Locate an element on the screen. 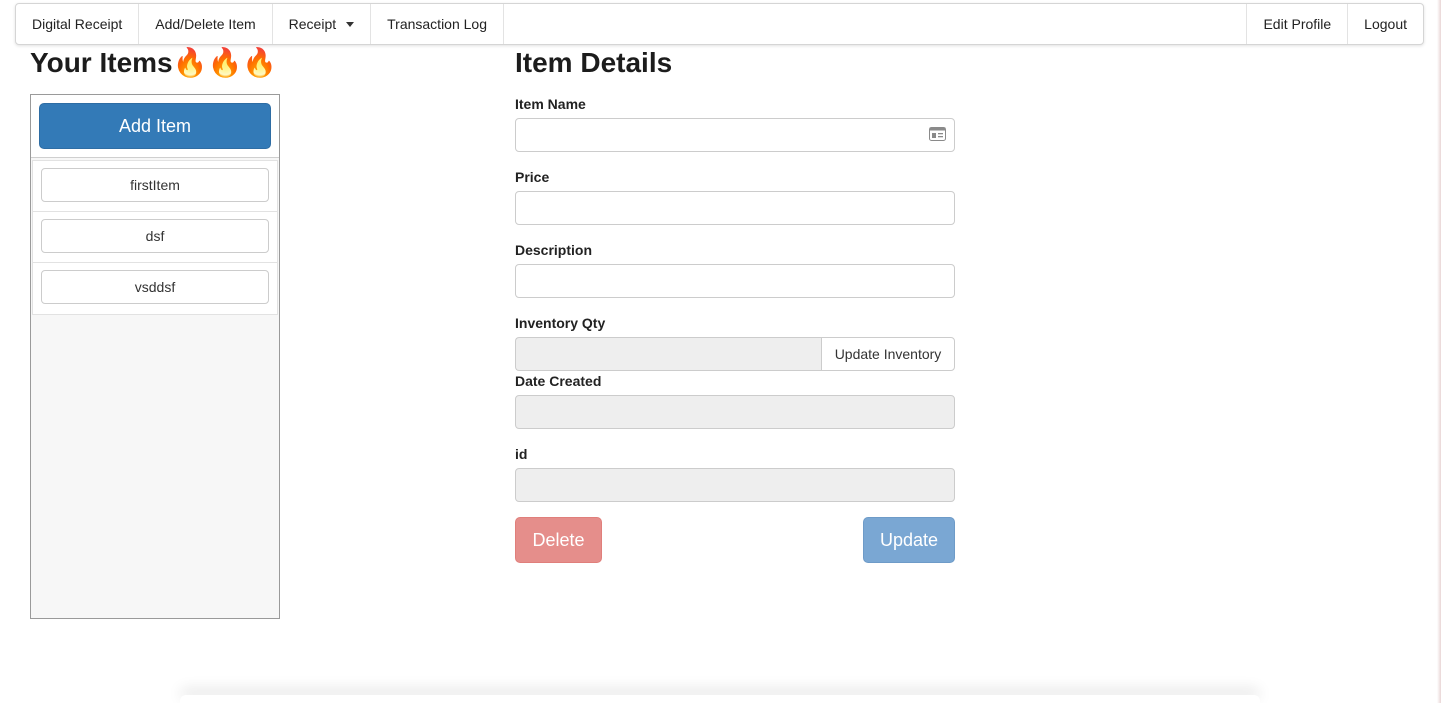 The width and height of the screenshot is (1441, 703). inventory-qty-input is located at coordinates (668, 354).